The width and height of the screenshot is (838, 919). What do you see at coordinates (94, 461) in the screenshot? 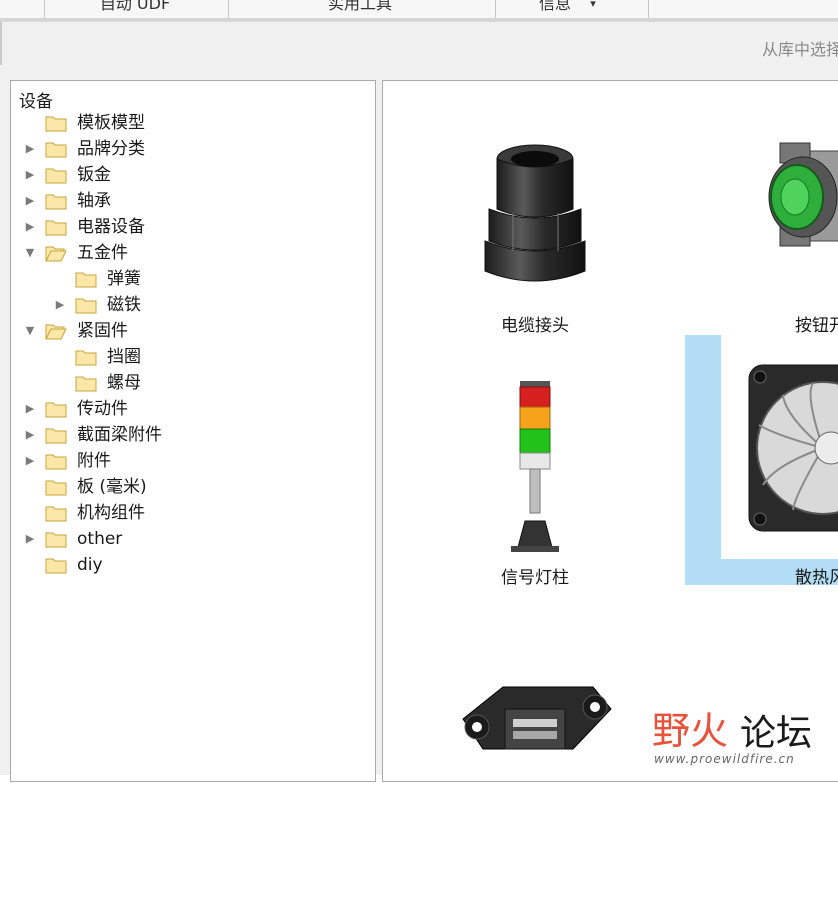
I see `tree-item-label: 附件` at bounding box center [94, 461].